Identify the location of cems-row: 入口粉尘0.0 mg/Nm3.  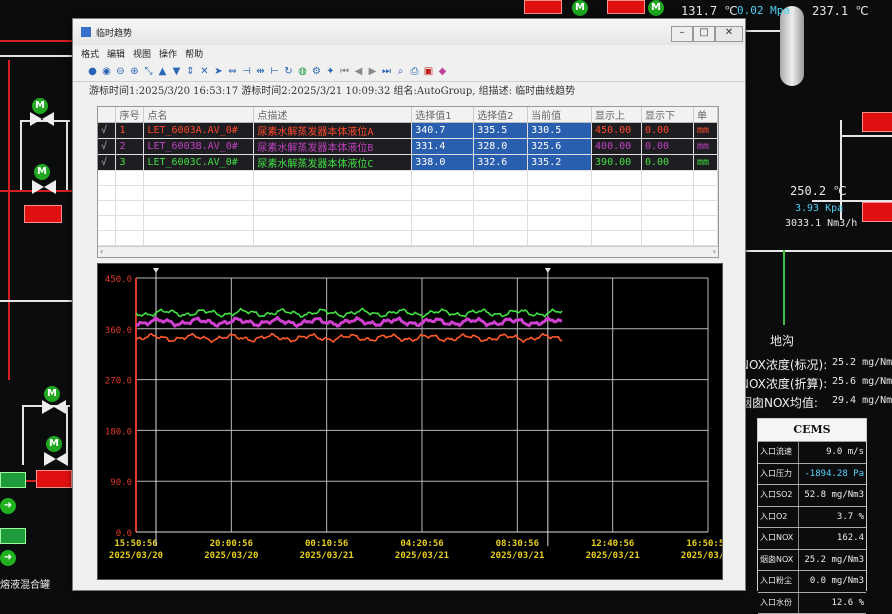
(812, 582).